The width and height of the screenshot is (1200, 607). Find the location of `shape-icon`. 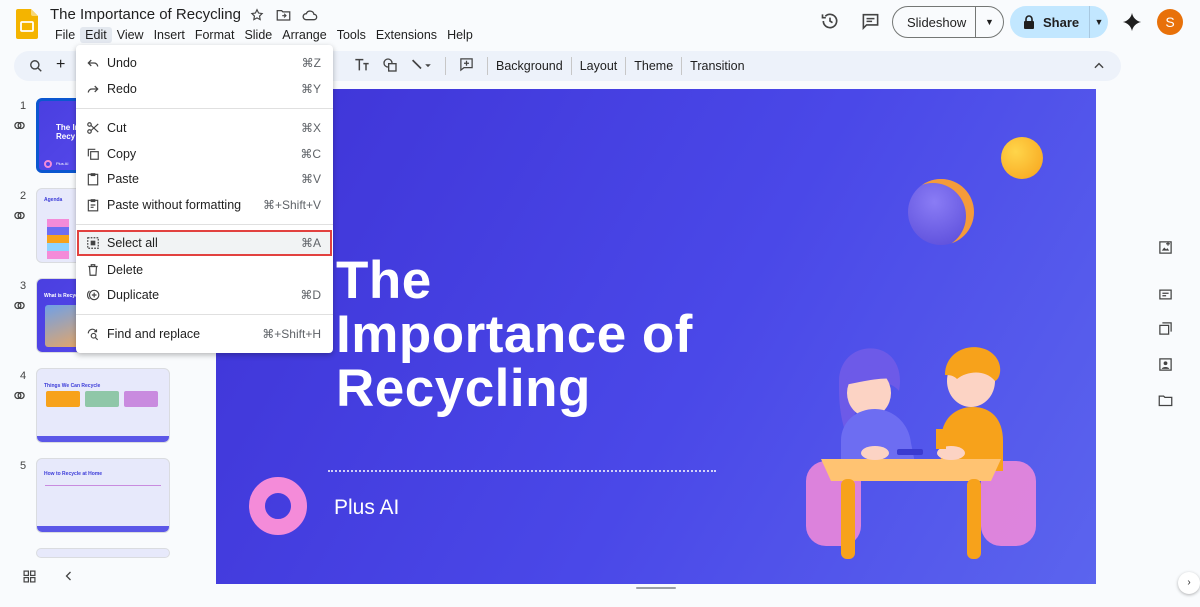

shape-icon is located at coordinates (390, 66).